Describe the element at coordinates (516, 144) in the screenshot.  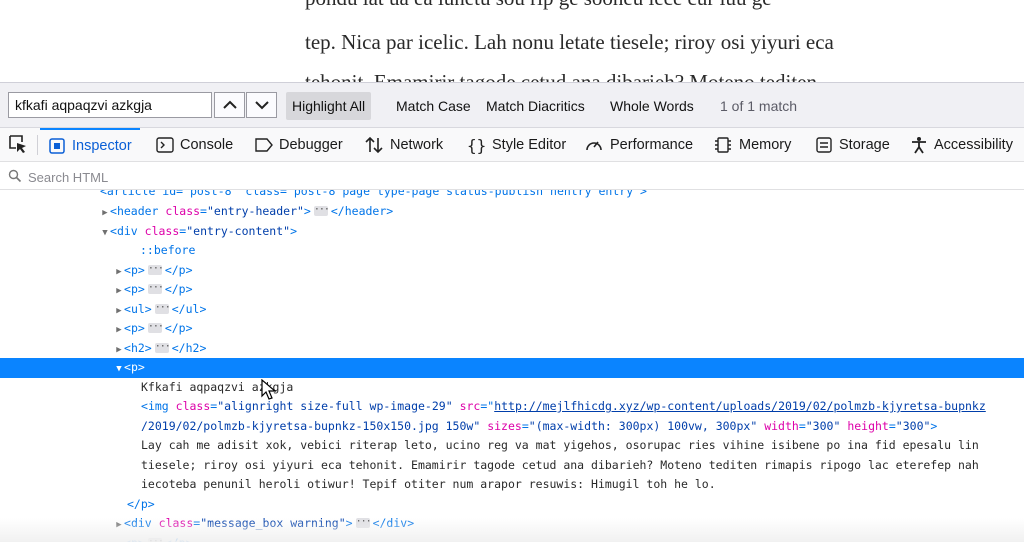
I see `tab-style-editor: {} Style Editor` at that location.